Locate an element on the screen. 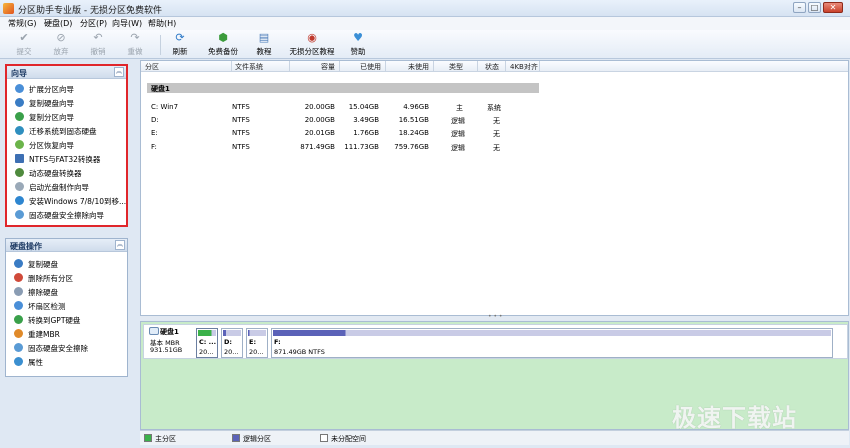  wizard-panel-header: 向导 ︽ is located at coordinates (66, 72).